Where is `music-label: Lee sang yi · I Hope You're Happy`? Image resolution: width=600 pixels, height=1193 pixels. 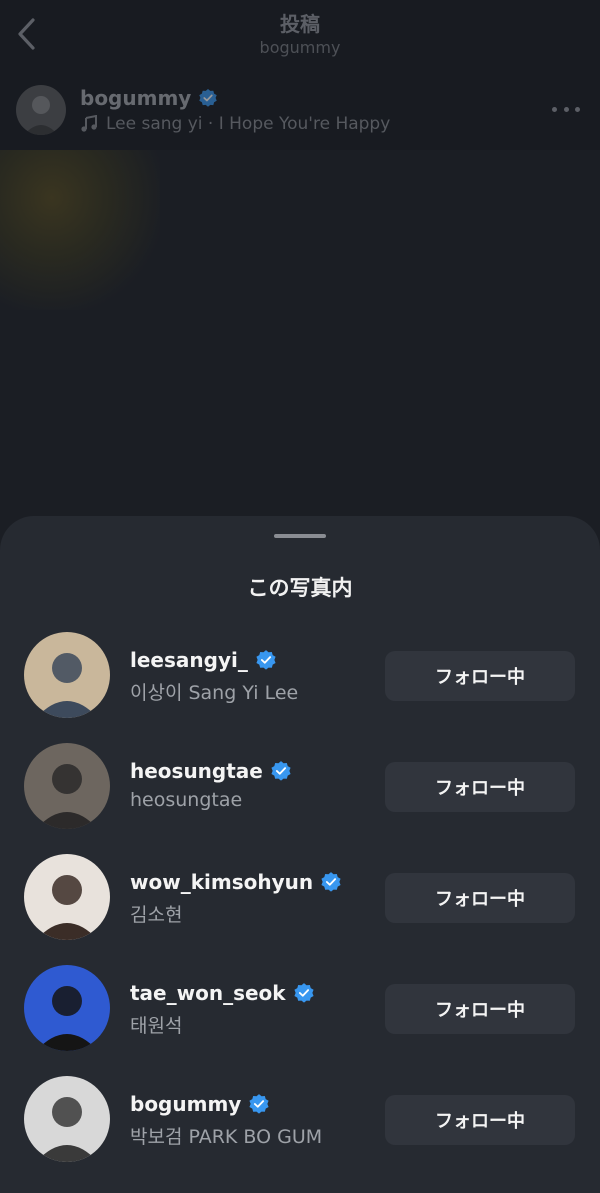
music-label: Lee sang yi · I Hope You're Happy is located at coordinates (248, 124).